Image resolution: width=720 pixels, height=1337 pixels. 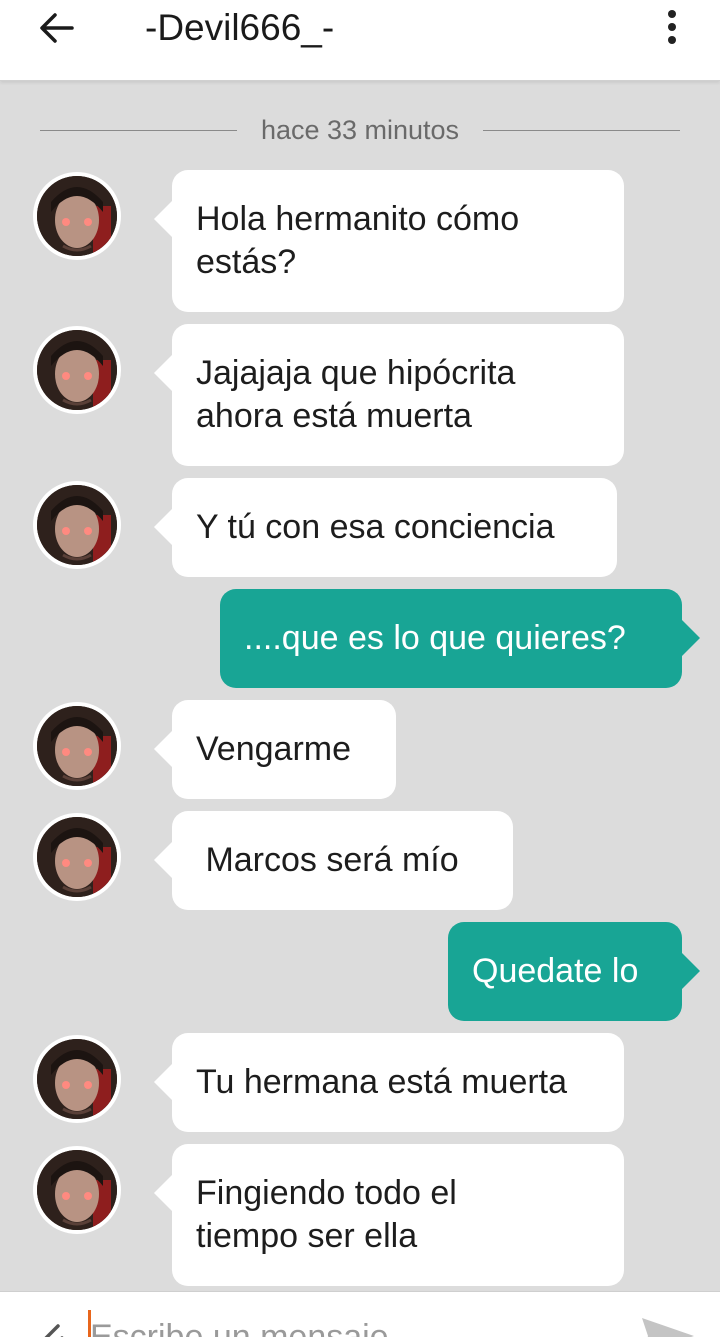 I want to click on more-vertical-icon, so click(x=672, y=14).